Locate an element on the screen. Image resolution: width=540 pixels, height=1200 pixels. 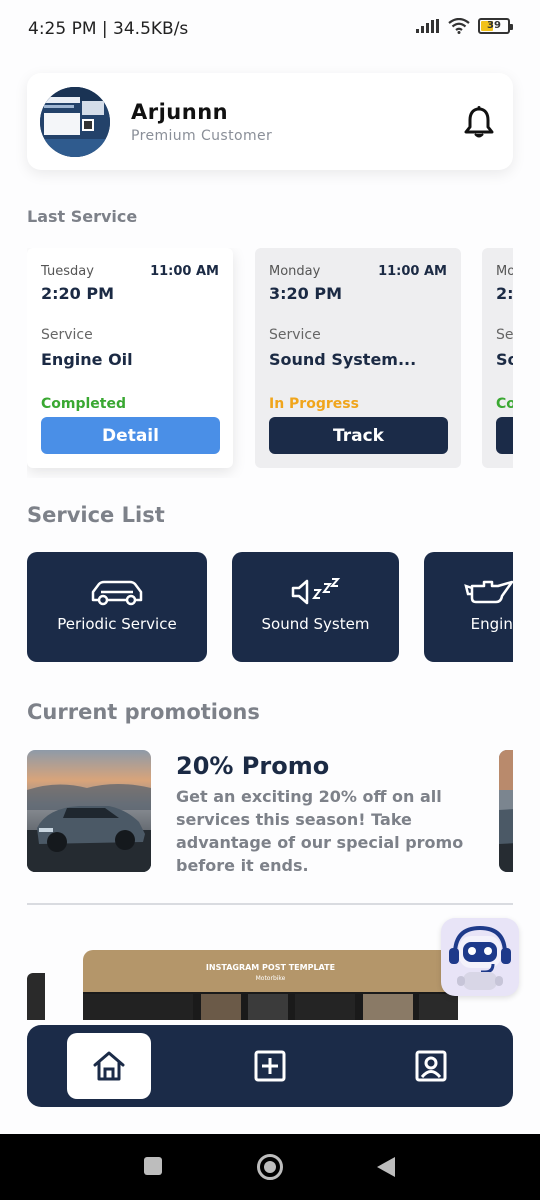
banner-prev is located at coordinates (36, 996).